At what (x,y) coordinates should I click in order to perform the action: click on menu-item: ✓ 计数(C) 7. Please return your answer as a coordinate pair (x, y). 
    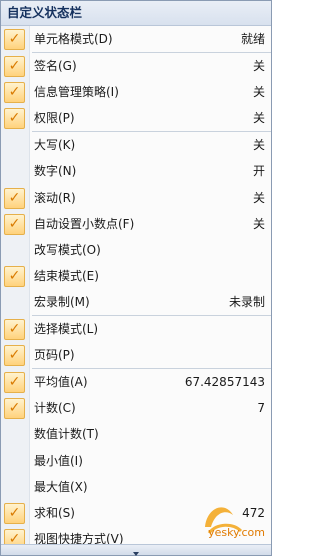
    Looking at the image, I should click on (136, 408).